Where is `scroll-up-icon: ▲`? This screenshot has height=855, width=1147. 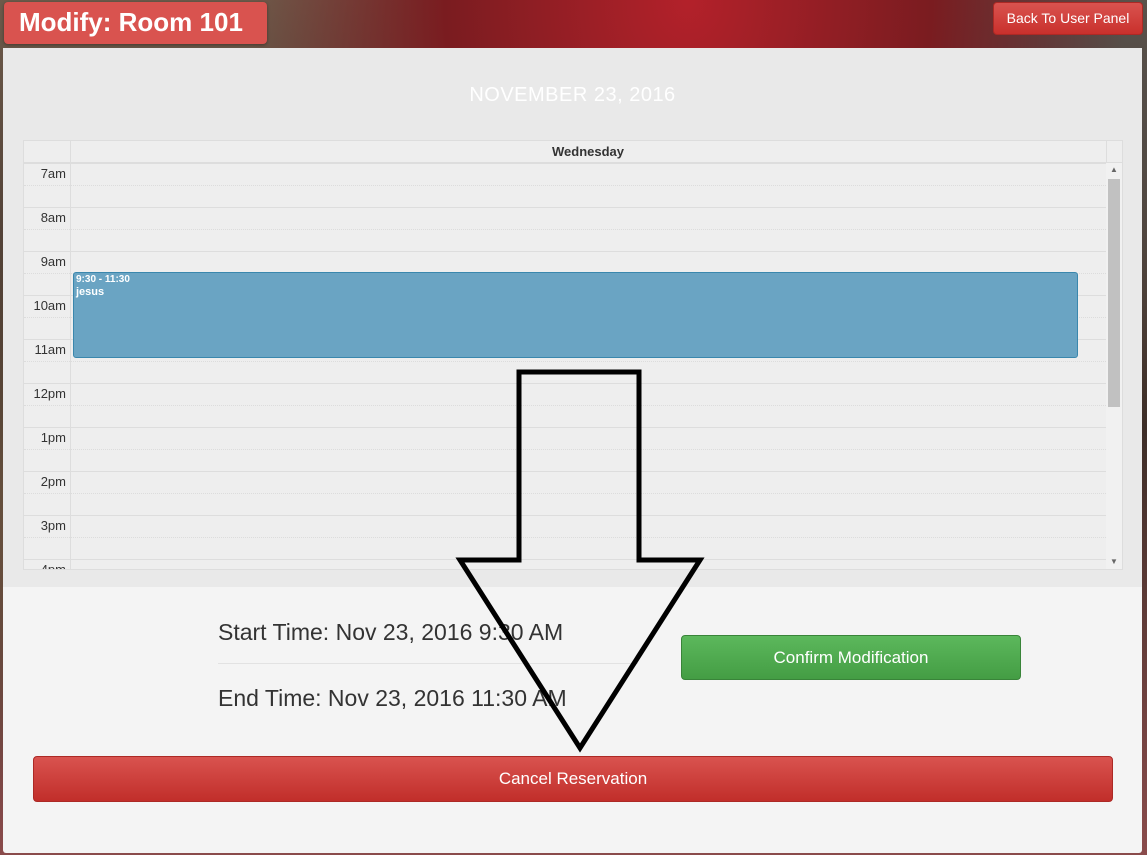 scroll-up-icon: ▲ is located at coordinates (1114, 170).